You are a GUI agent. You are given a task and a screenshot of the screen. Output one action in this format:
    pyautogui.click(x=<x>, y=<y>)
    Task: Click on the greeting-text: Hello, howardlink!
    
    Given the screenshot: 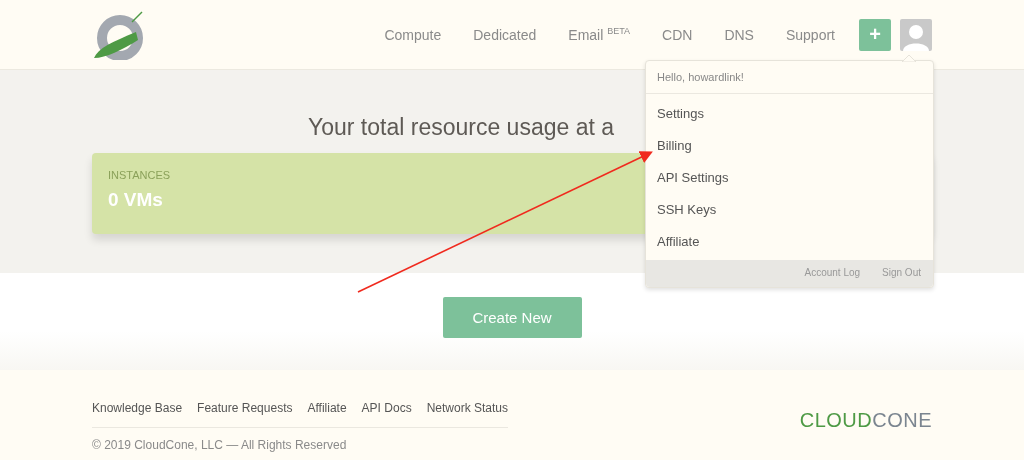 What is the action you would take?
    pyautogui.click(x=789, y=77)
    